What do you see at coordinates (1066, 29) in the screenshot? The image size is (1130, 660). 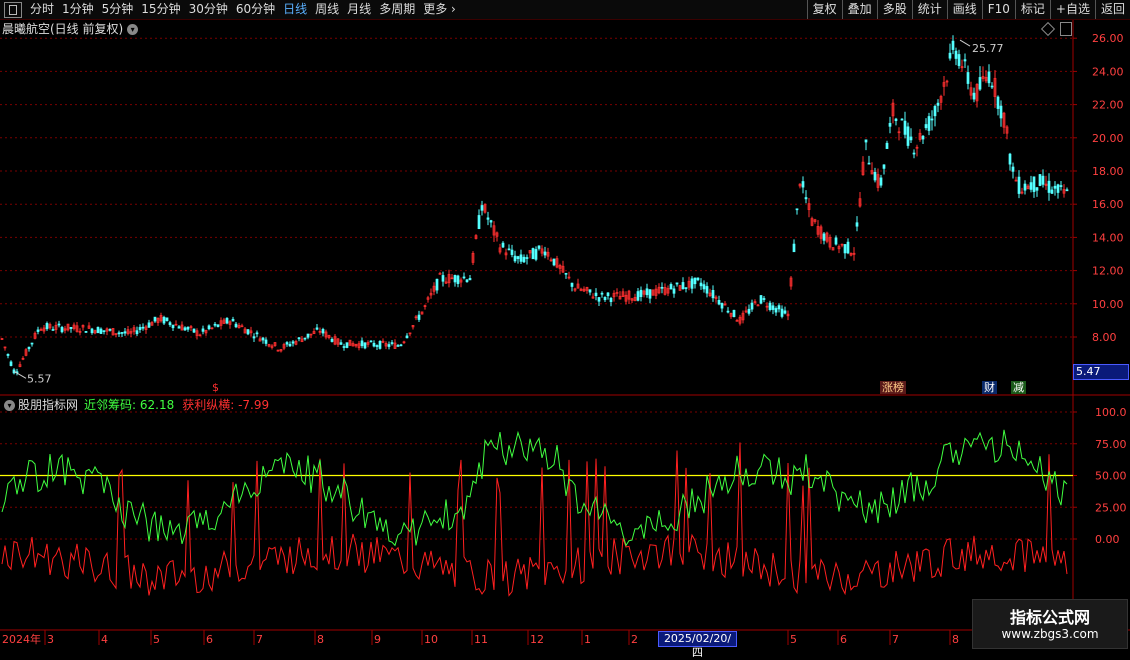 I see `scroll-up-icon` at bounding box center [1066, 29].